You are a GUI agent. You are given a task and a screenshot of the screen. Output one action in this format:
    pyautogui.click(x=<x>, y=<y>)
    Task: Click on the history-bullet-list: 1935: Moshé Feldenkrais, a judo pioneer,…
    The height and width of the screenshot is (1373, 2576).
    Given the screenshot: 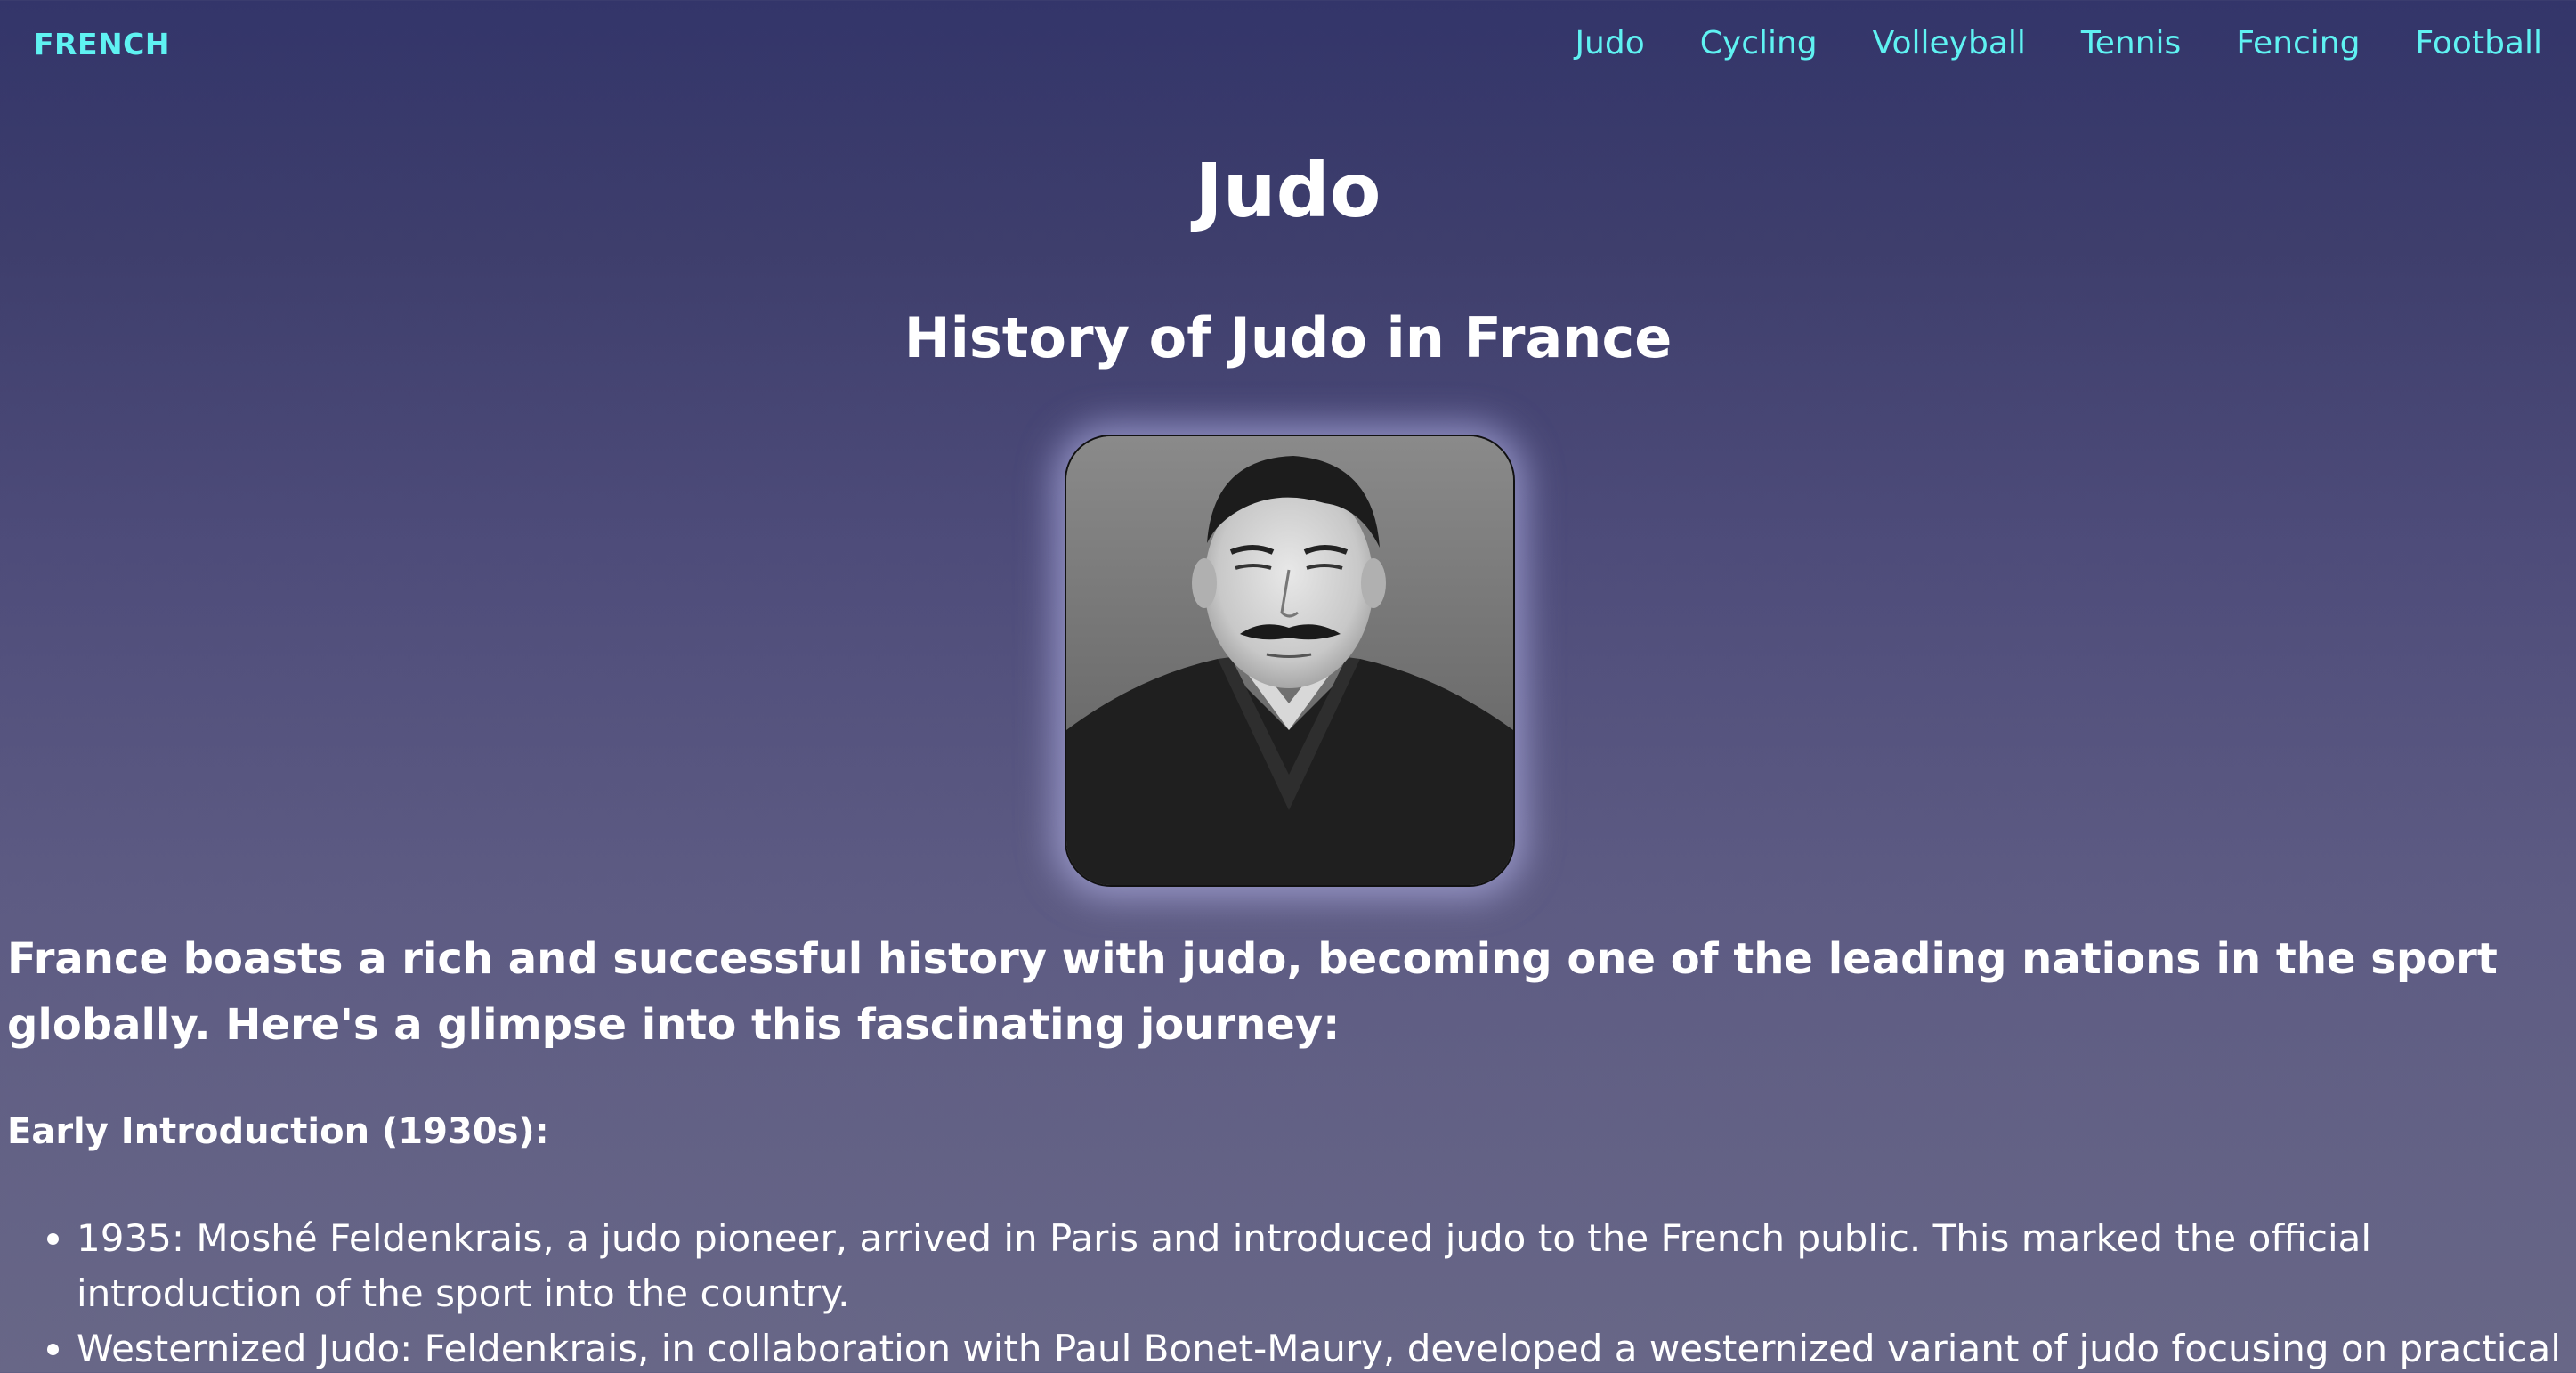 What is the action you would take?
    pyautogui.click(x=1305, y=1292)
    